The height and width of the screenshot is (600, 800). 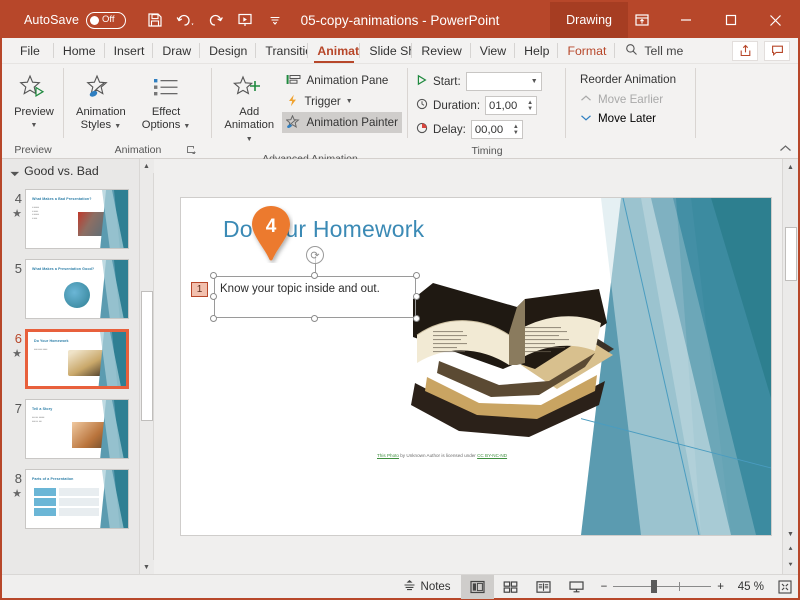 What do you see at coordinates (747, 587) in the screenshot?
I see `zoom-percentage: 45 %` at bounding box center [747, 587].